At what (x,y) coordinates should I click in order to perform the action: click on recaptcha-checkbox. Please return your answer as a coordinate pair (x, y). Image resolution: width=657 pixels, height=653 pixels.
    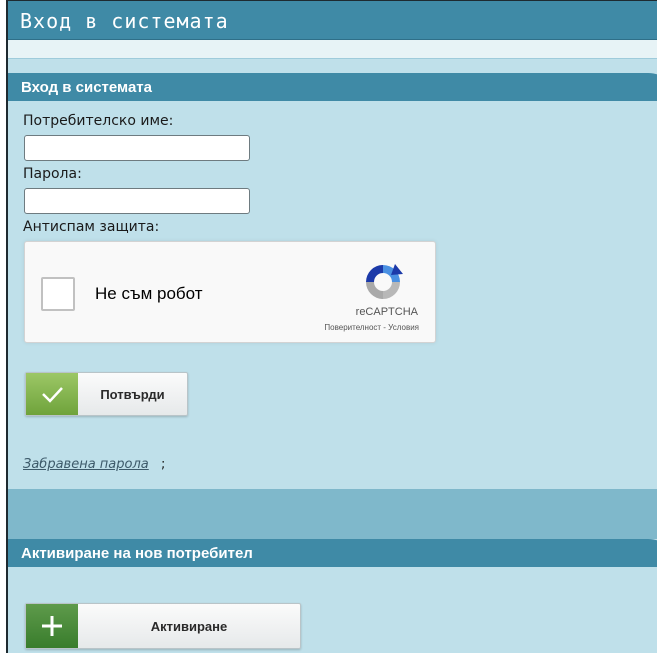
    Looking at the image, I should click on (58, 294).